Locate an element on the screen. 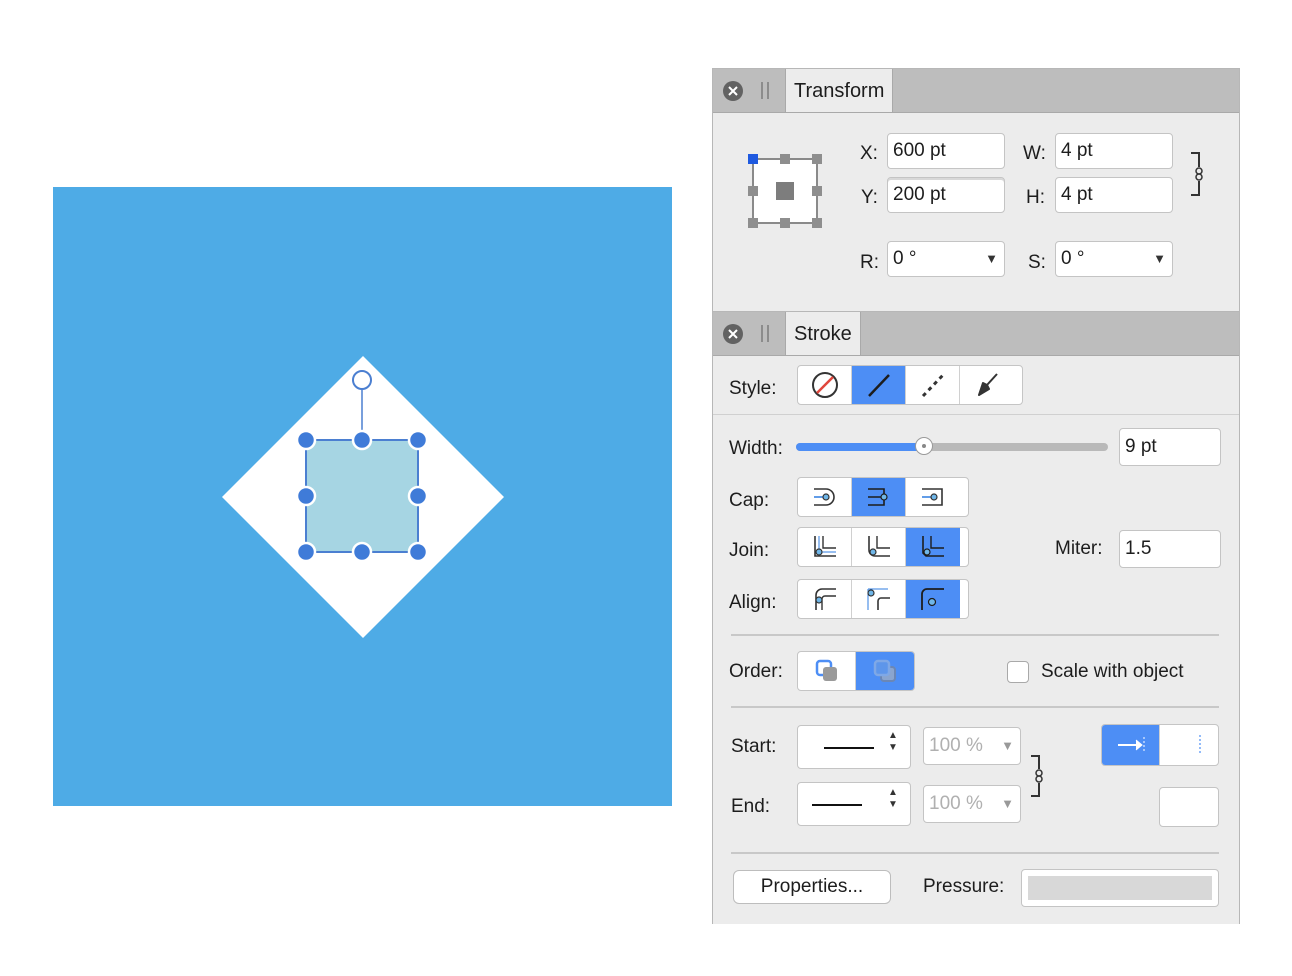 This screenshot has width=1292, height=976. scale-with-object-label: Scale with object is located at coordinates (1112, 671).